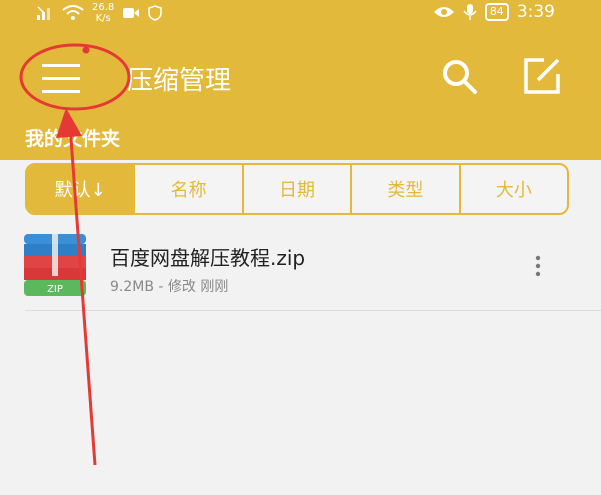 The width and height of the screenshot is (601, 495). I want to click on file-name: 百度网盘解压教程.zip, so click(208, 258).